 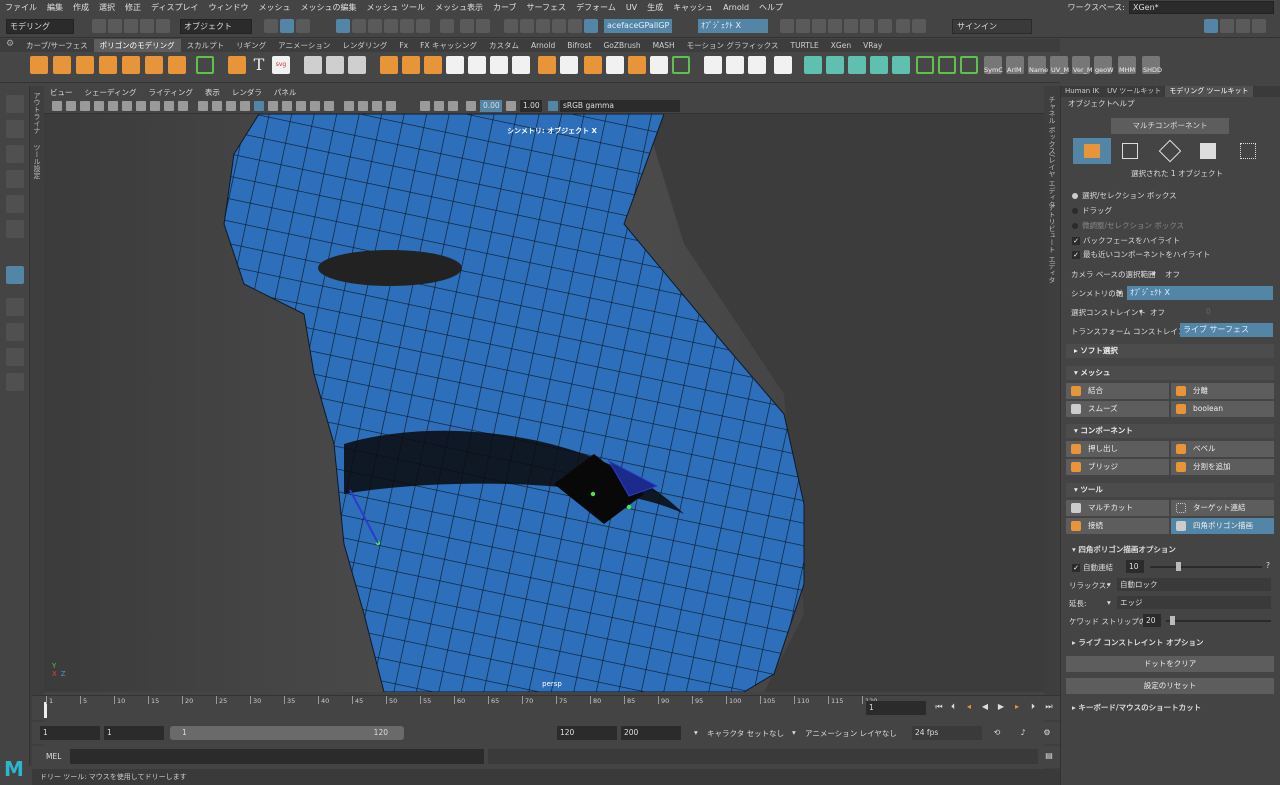 What do you see at coordinates (527, 26) in the screenshot?
I see `magnet-icon` at bounding box center [527, 26].